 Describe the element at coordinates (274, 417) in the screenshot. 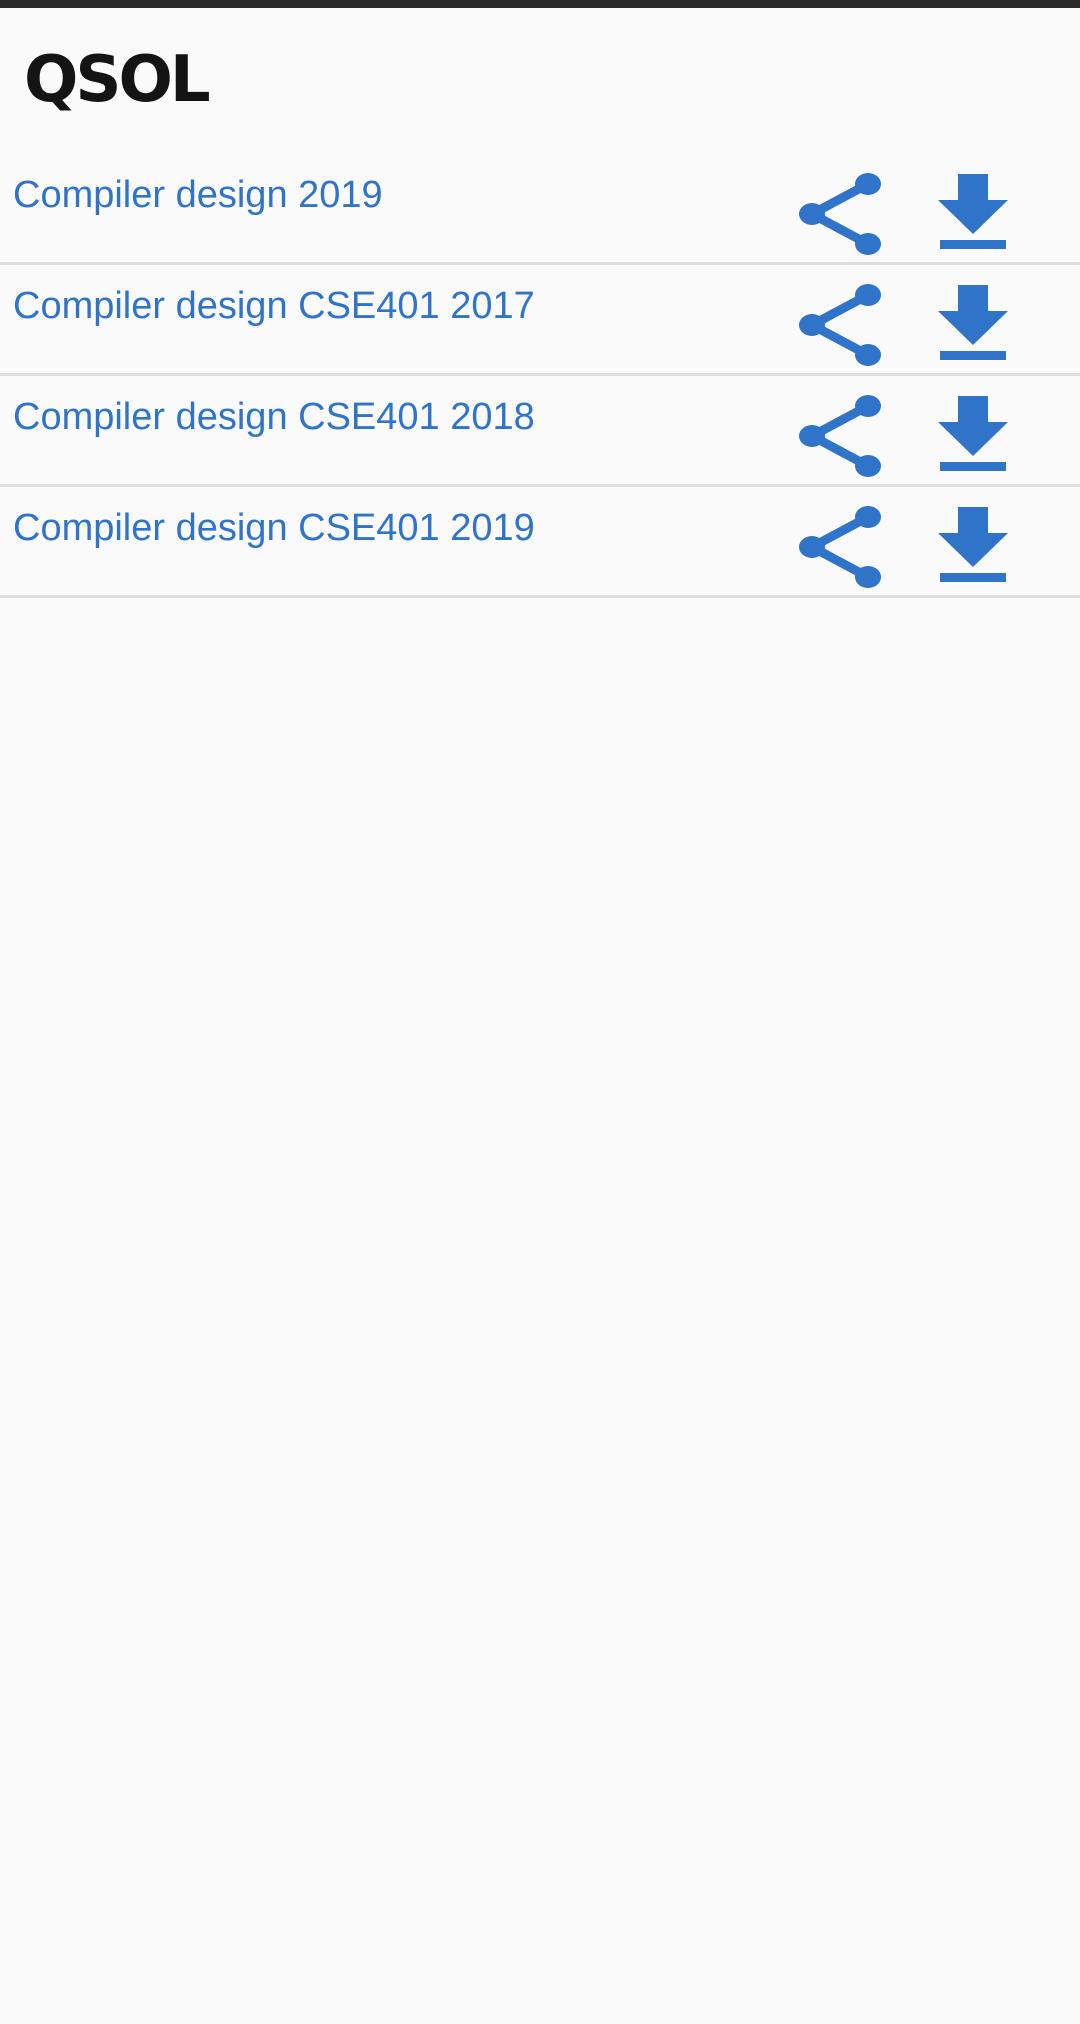

I see `file-title: Compiler design CSE401 2018` at that location.